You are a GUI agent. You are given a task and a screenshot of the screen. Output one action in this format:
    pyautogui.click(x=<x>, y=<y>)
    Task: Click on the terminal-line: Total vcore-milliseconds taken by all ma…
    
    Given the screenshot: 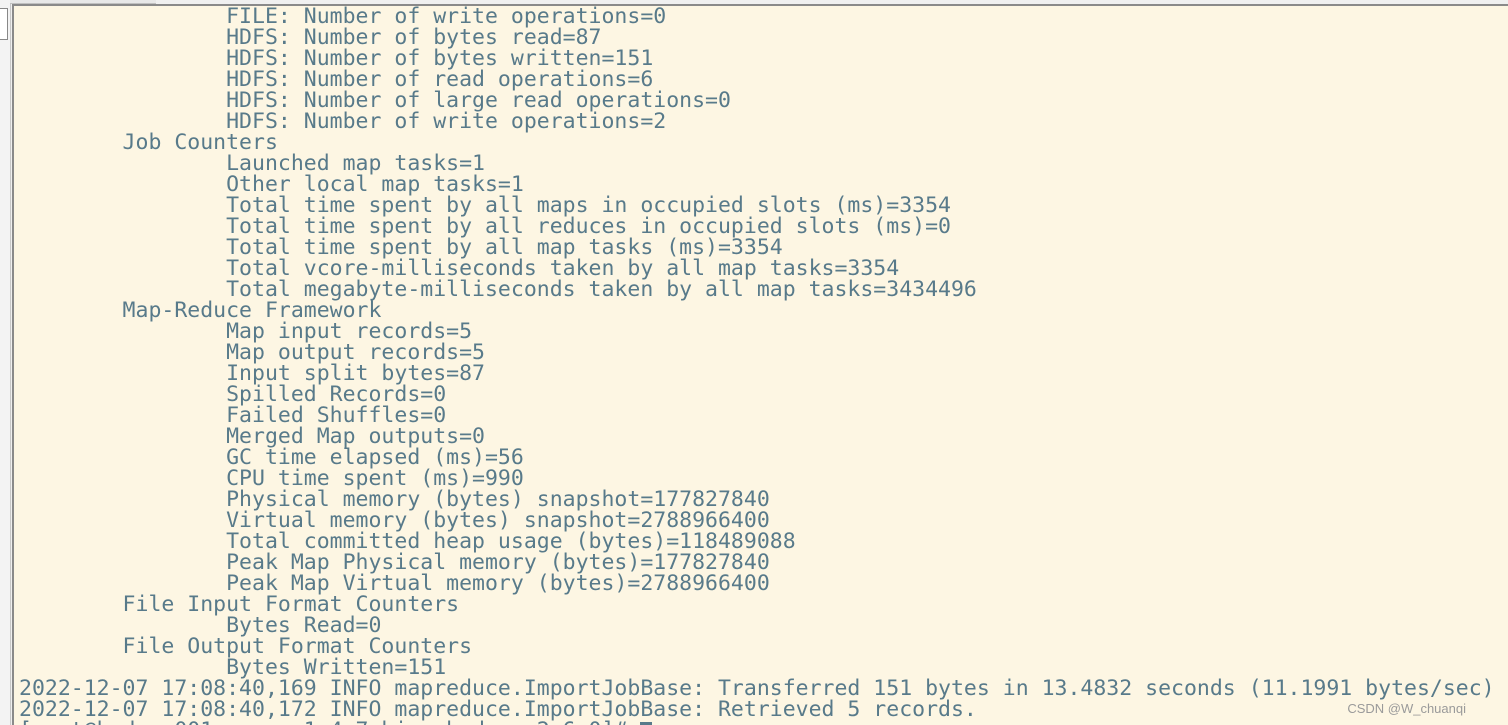 What is the action you would take?
    pyautogui.click(x=459, y=268)
    